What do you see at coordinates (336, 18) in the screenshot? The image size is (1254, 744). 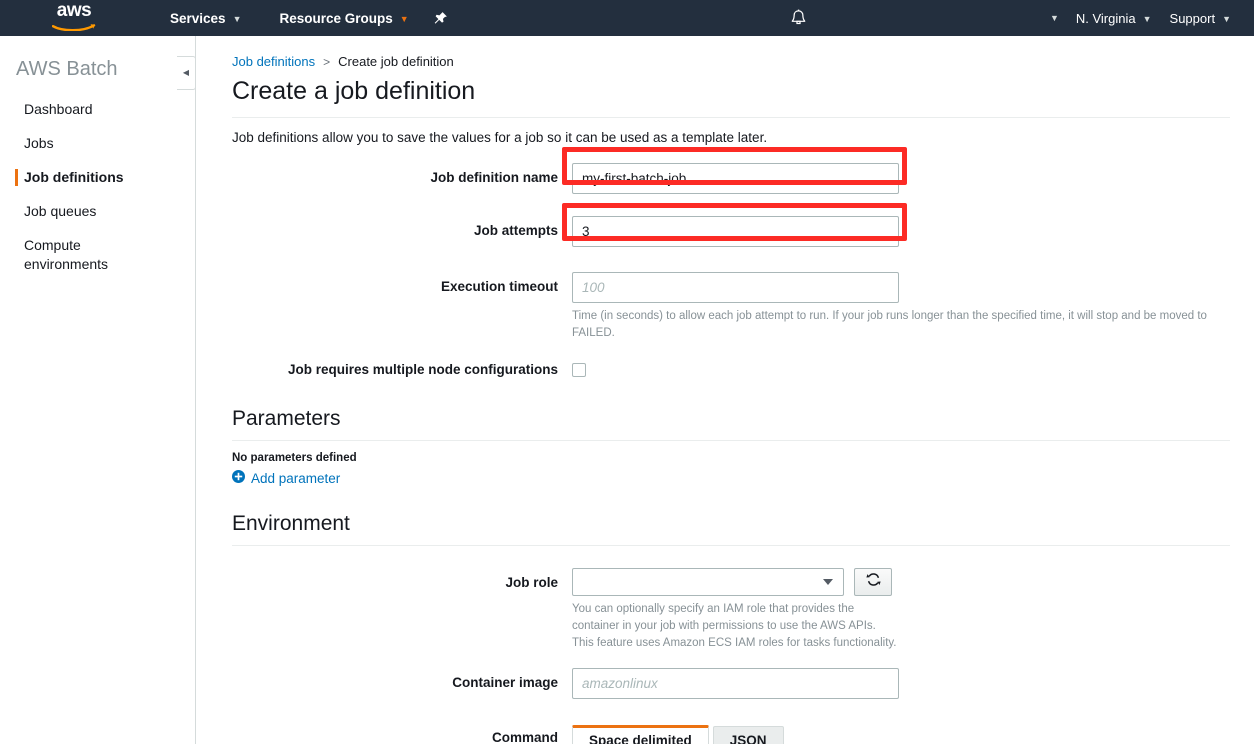 I see `nav-resource-groups-label: Resource Groups` at bounding box center [336, 18].